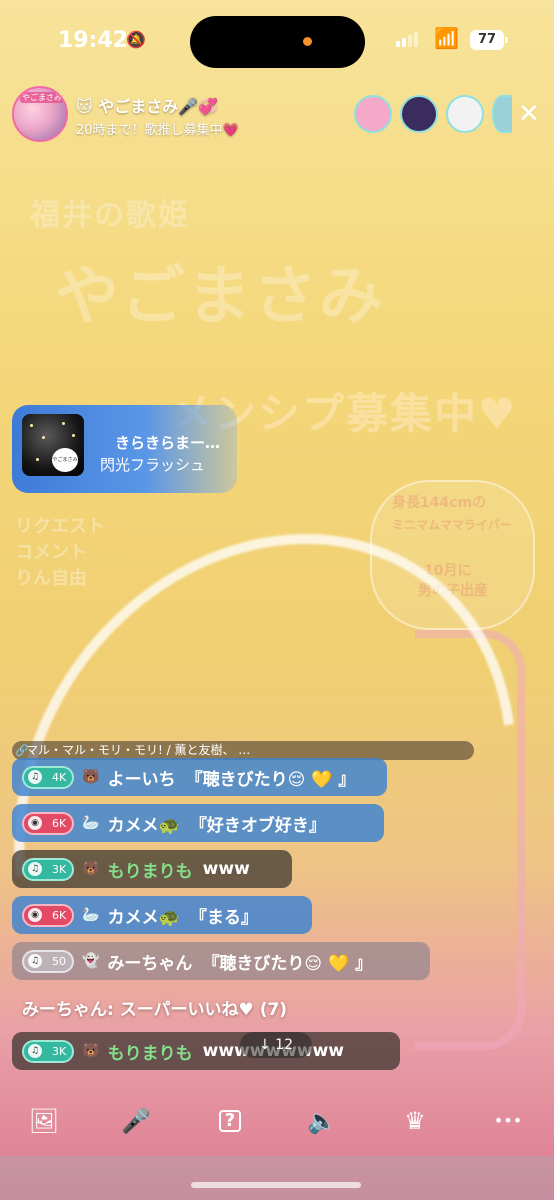 Image resolution: width=554 pixels, height=1200 pixels. I want to click on comment-row: ♫ 4K 🐻 よーいち 『聴きびたり😌 💛 』, so click(199, 777).